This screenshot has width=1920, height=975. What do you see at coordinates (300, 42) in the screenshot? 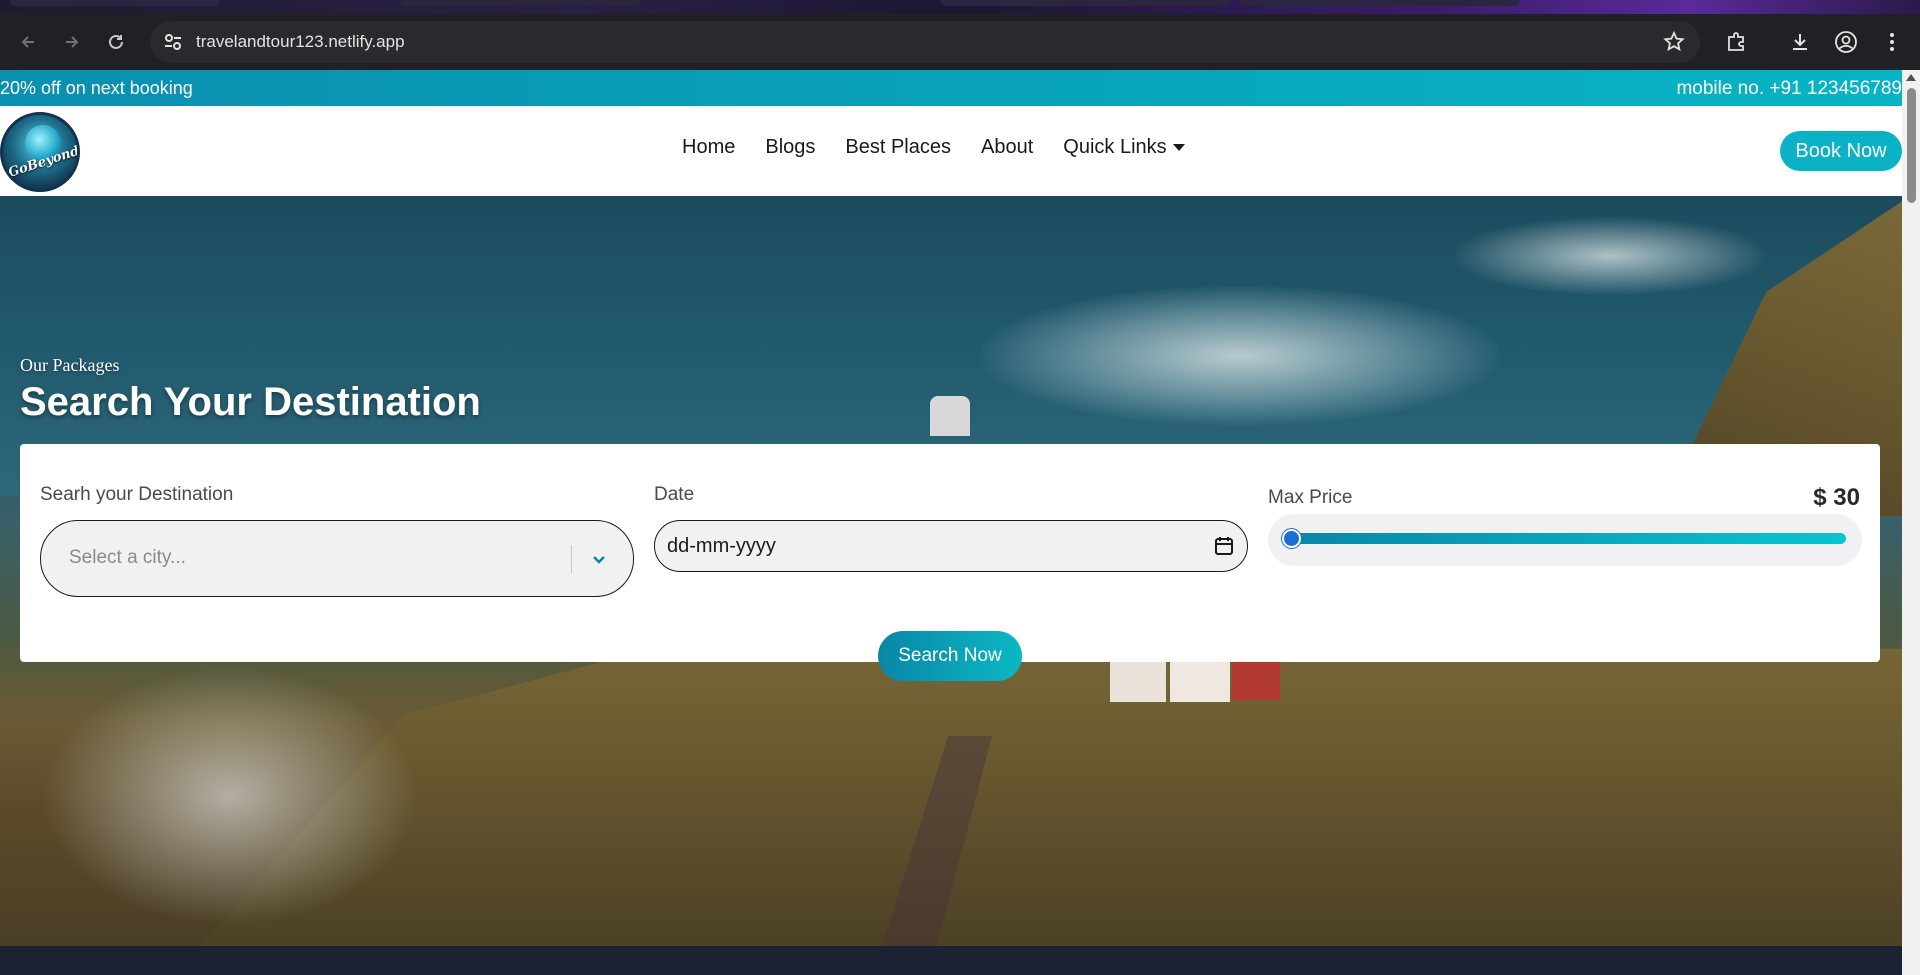
I see `url-text: travelandtour123.netlify.app` at bounding box center [300, 42].